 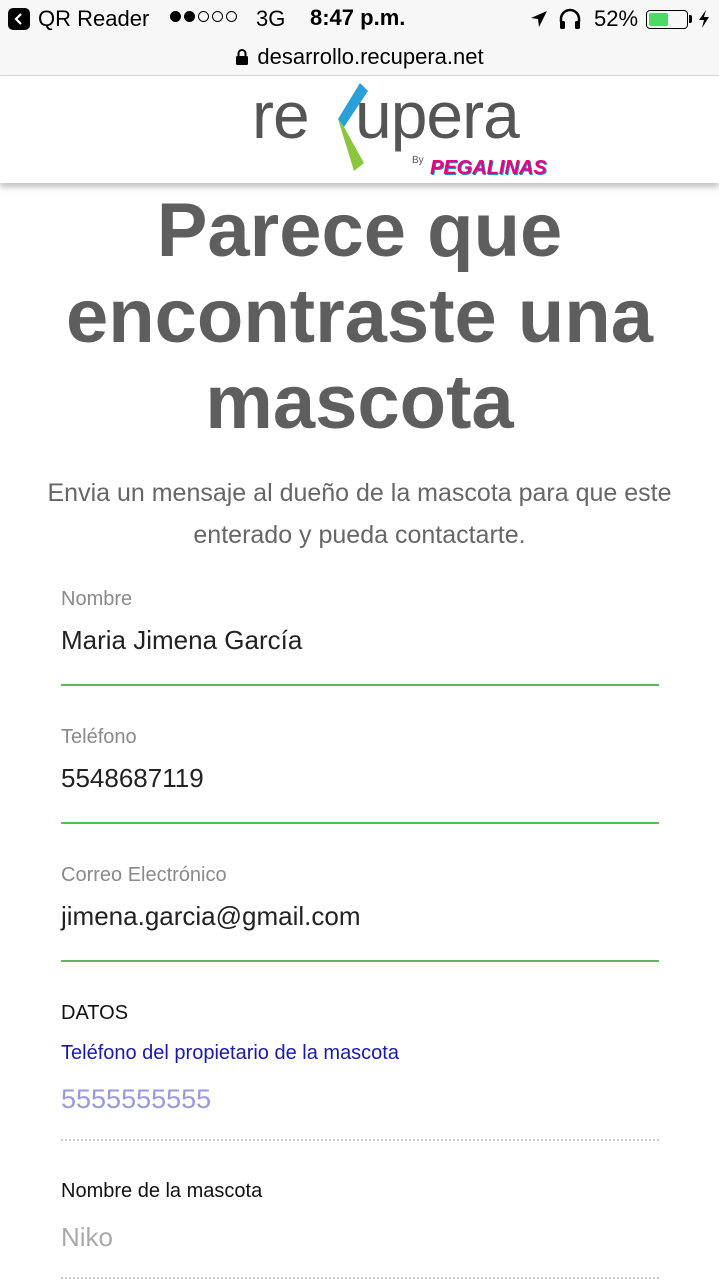 I want to click on page-title-line: Parece que, so click(x=359, y=230).